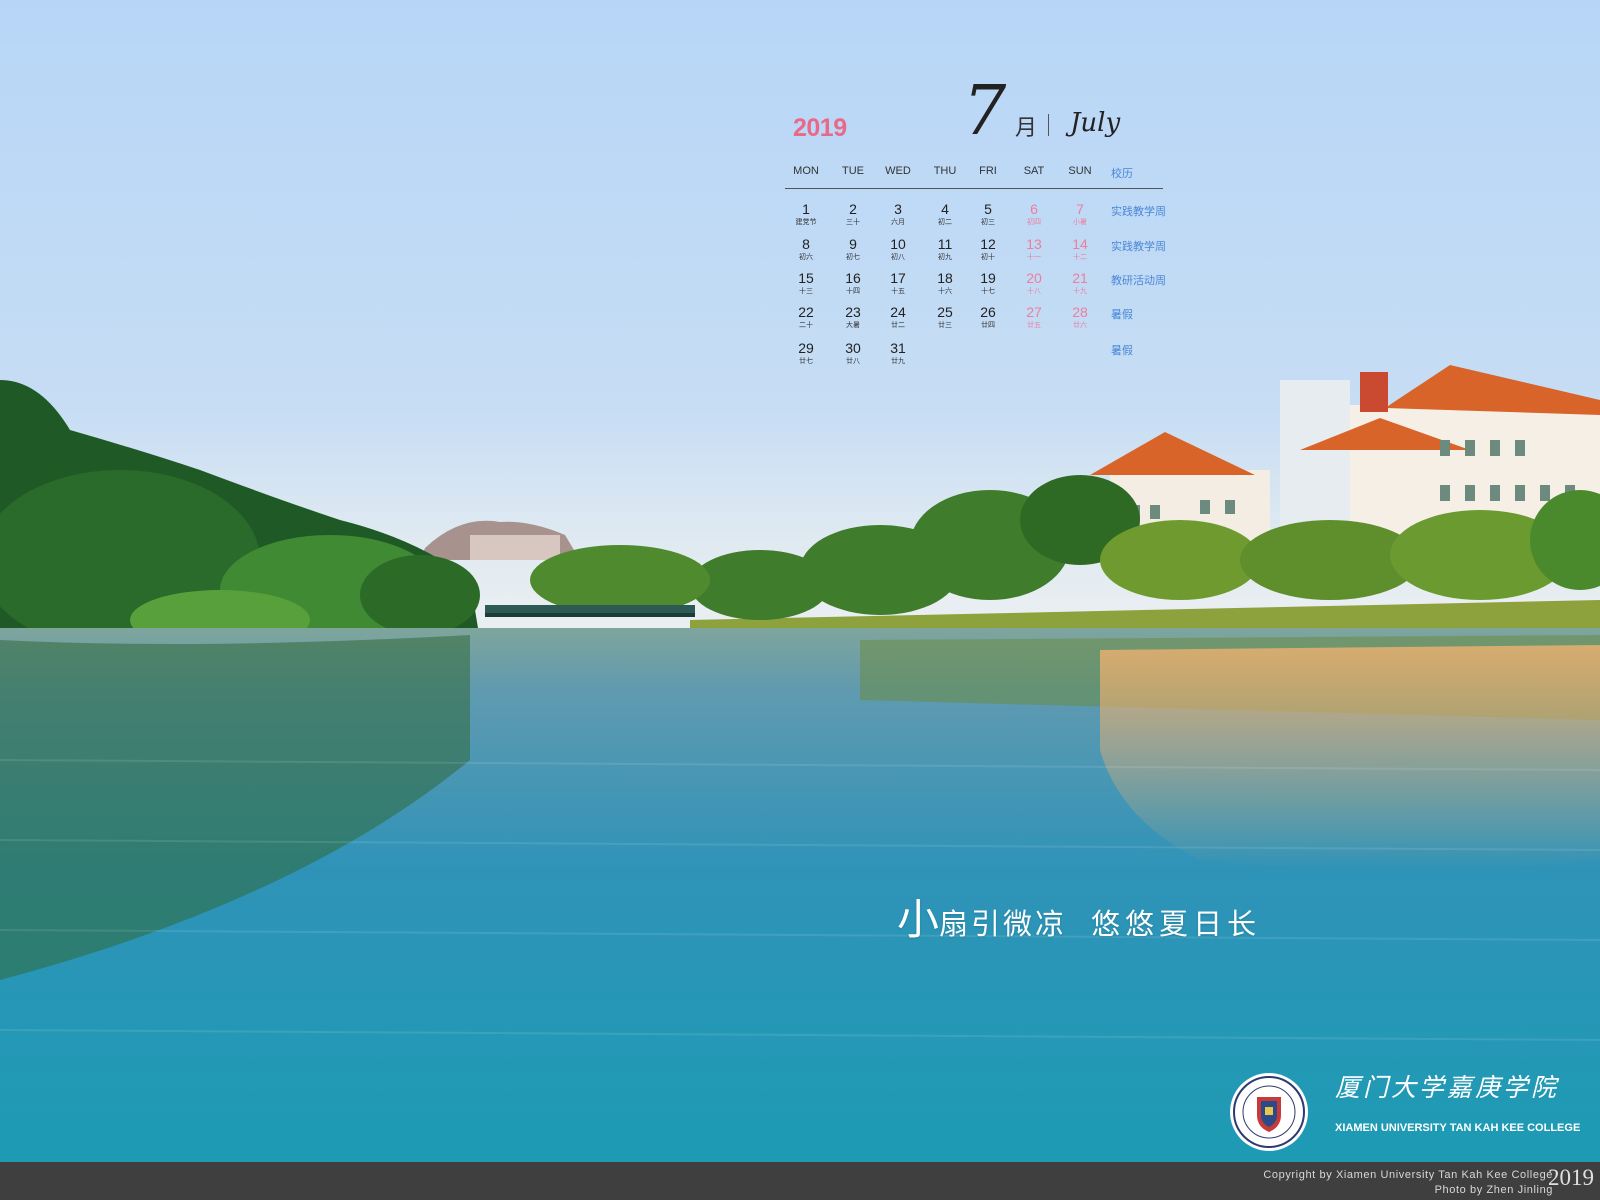 The image size is (1600, 1200). Describe the element at coordinates (945, 325) in the screenshot. I see `lunar-date: 廿三` at that location.